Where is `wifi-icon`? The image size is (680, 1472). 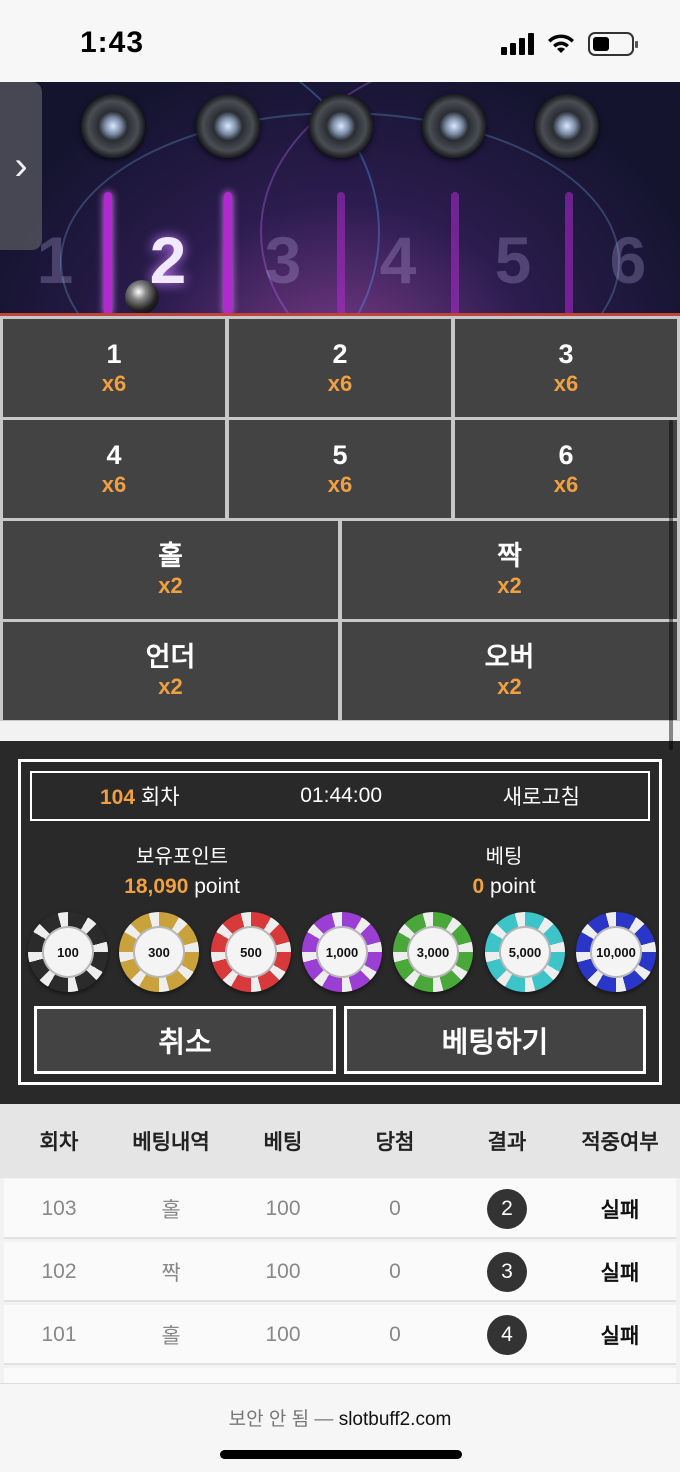
wifi-icon is located at coordinates (561, 43).